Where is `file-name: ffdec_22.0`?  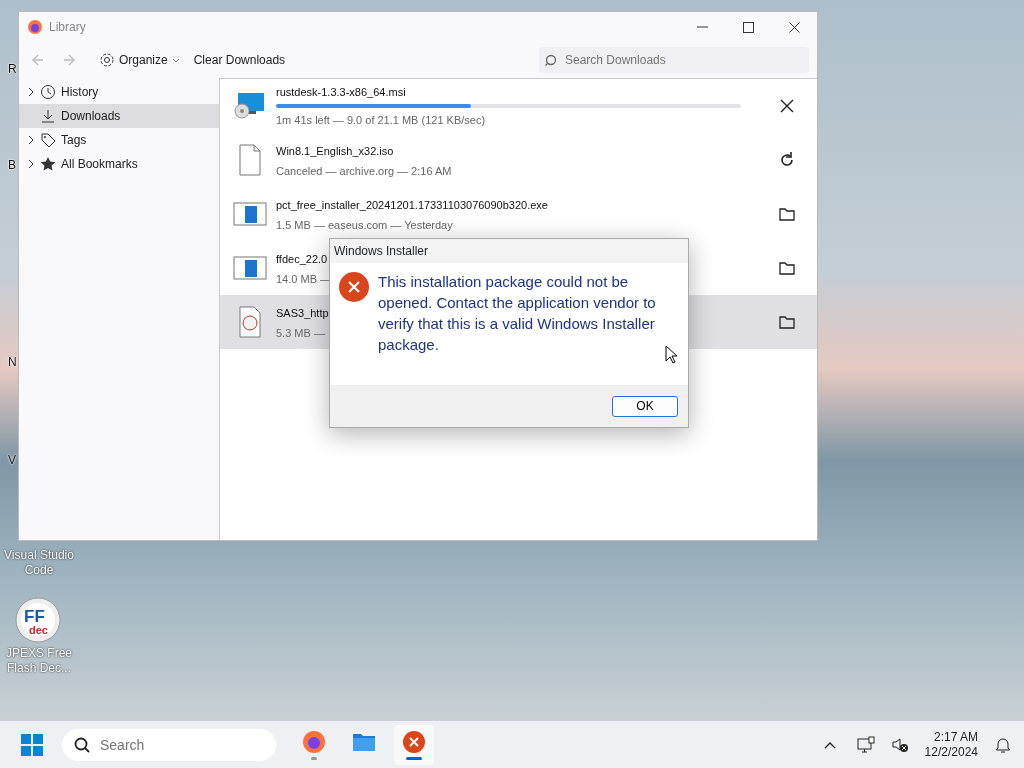 file-name: ffdec_22.0 is located at coordinates (302, 259).